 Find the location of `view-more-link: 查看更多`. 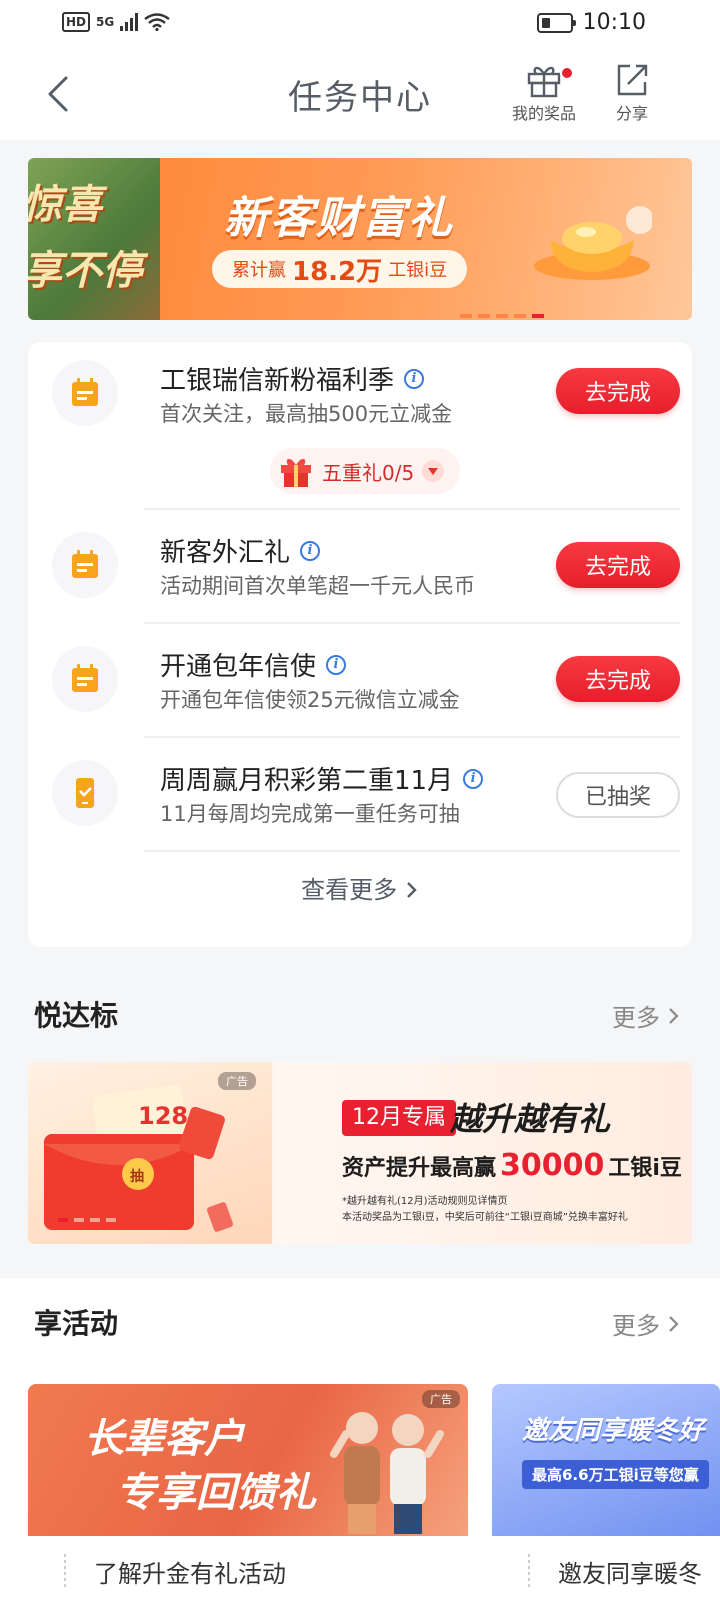

view-more-link: 查看更多 is located at coordinates (360, 887).